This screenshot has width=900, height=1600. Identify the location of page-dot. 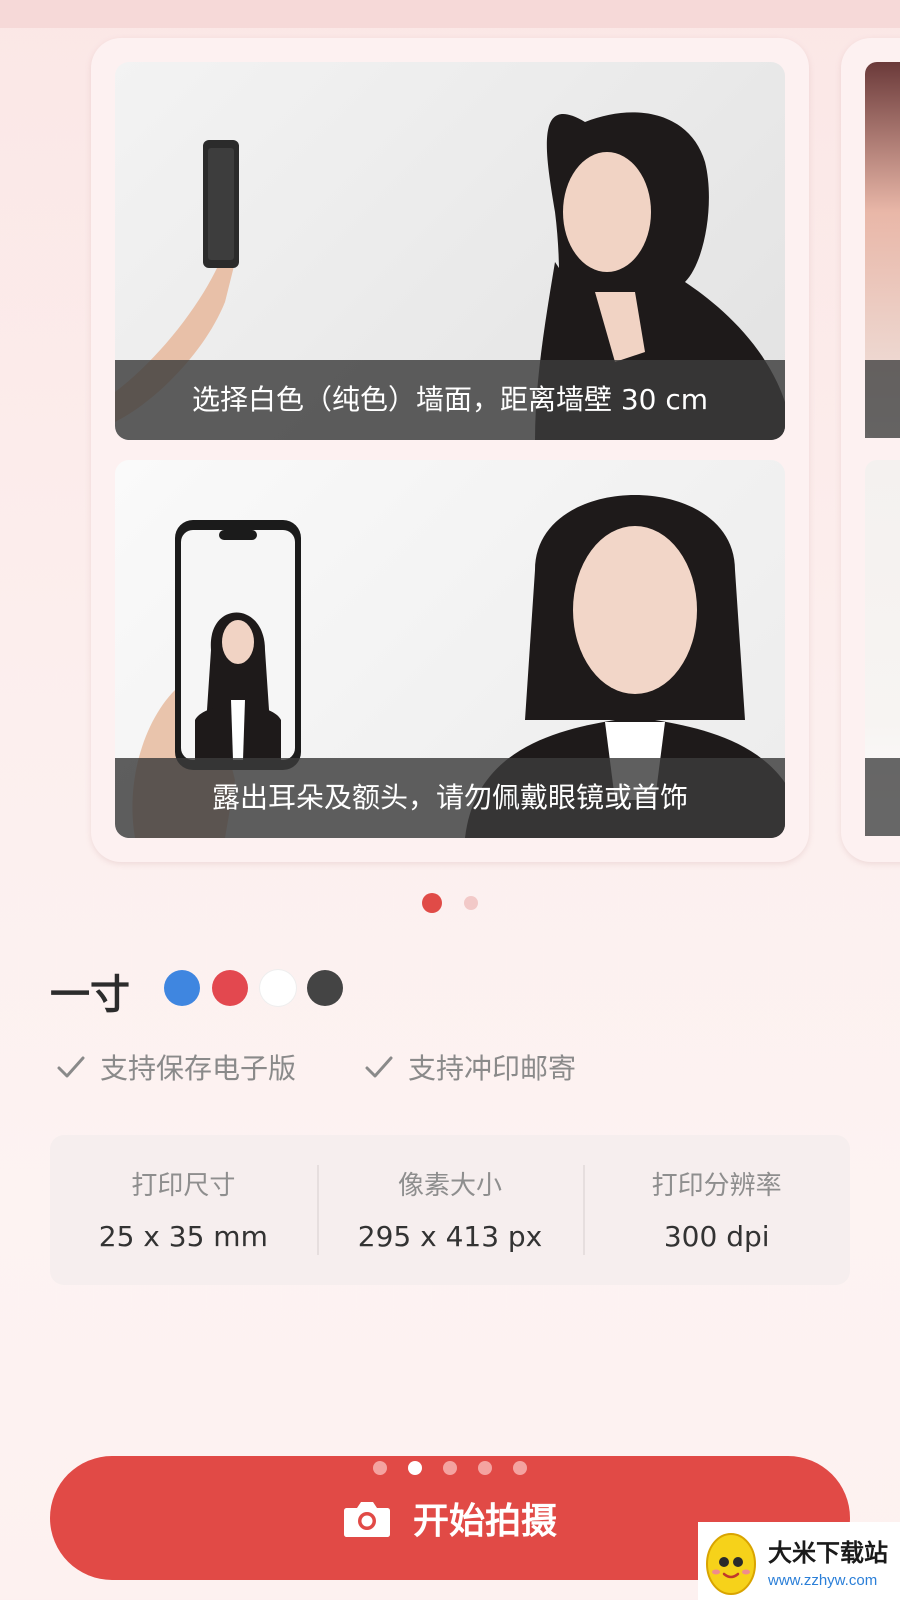
(470, 903).